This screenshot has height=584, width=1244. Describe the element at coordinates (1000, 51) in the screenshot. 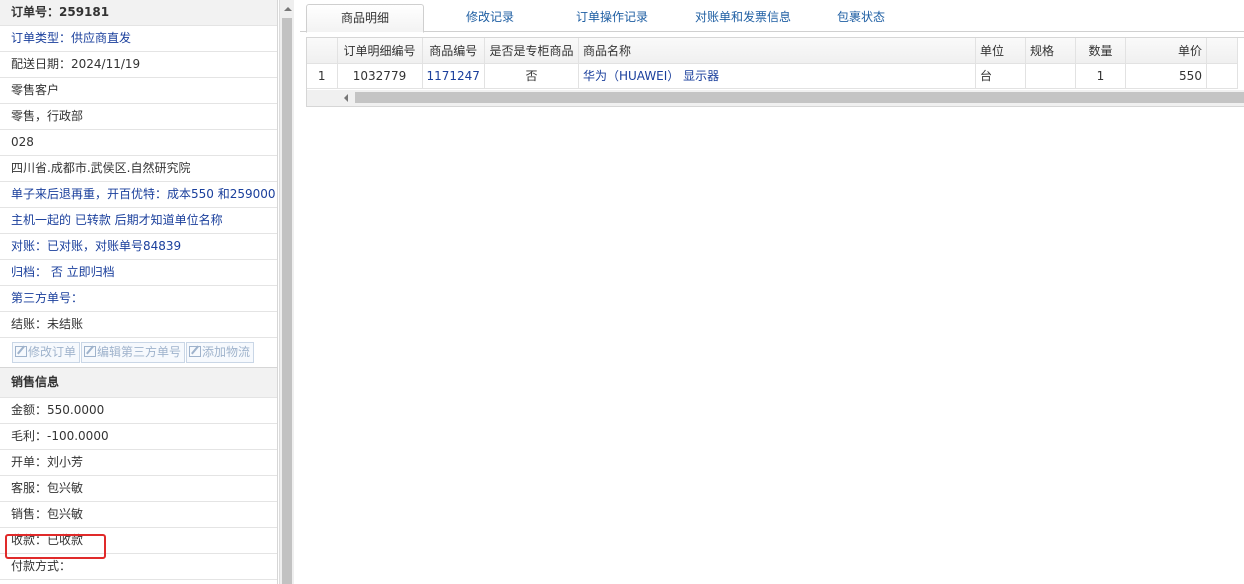

I see `col-unit: 单位` at that location.